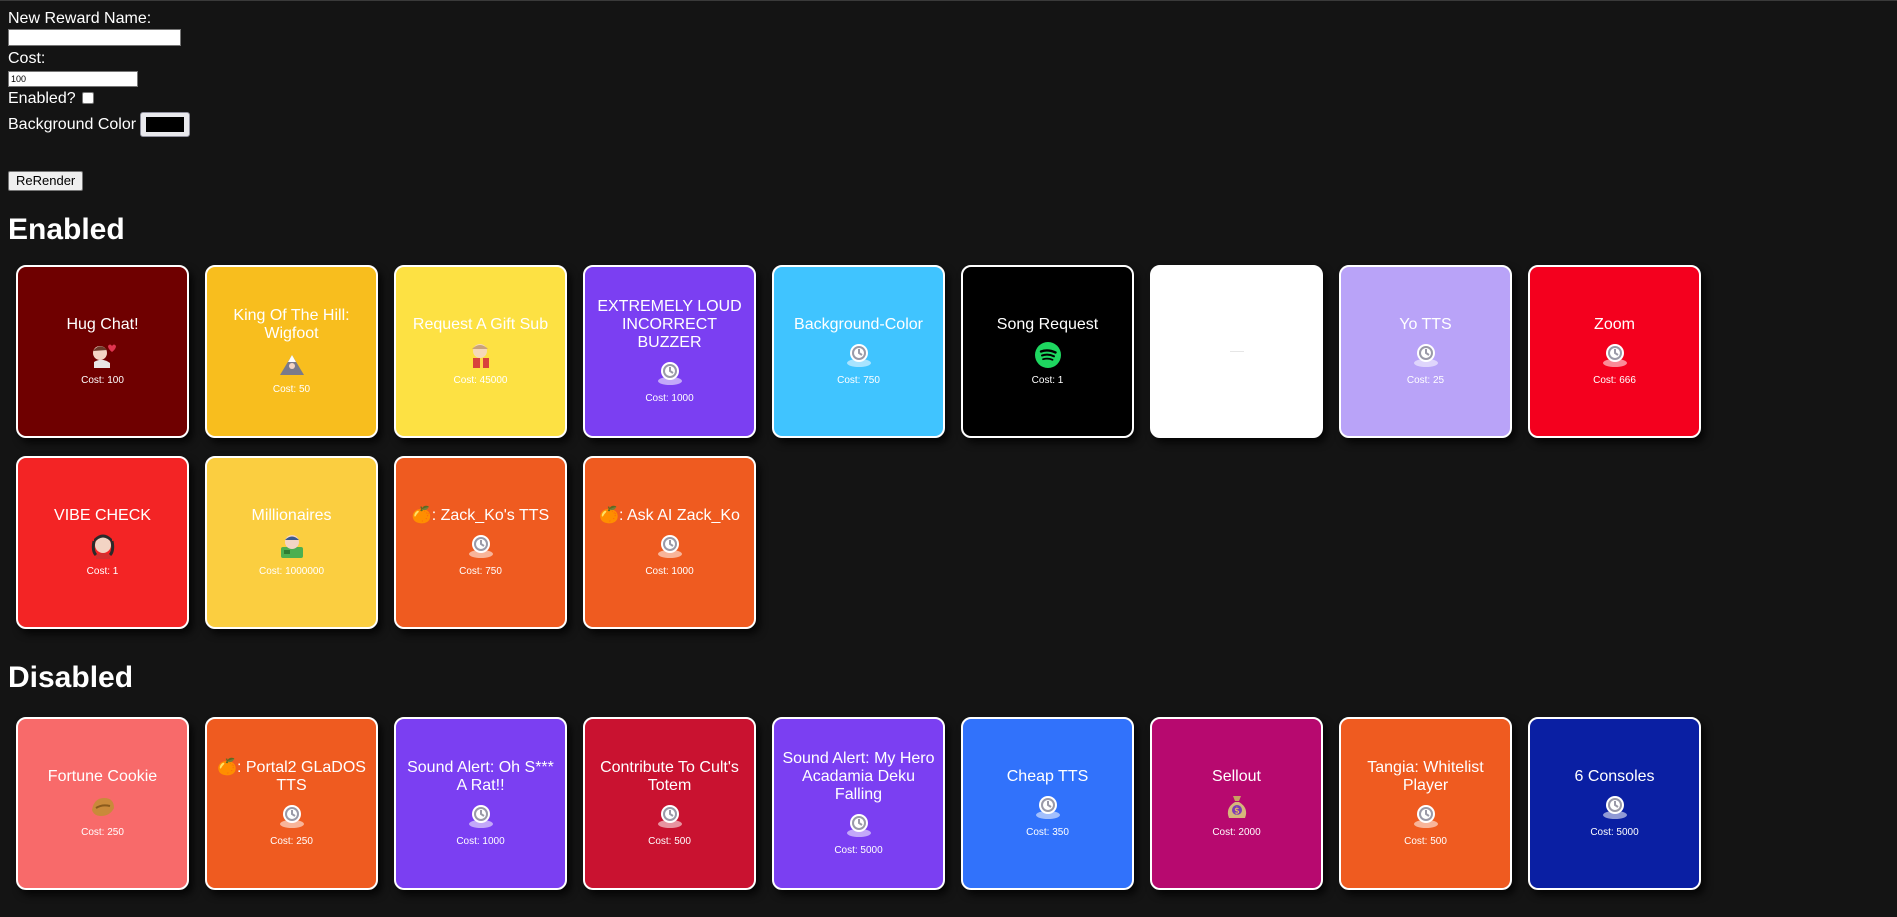 Image resolution: width=1897 pixels, height=917 pixels. I want to click on reward-card: King Of The Hill: Wigfoot Cost: 50, so click(291, 351).